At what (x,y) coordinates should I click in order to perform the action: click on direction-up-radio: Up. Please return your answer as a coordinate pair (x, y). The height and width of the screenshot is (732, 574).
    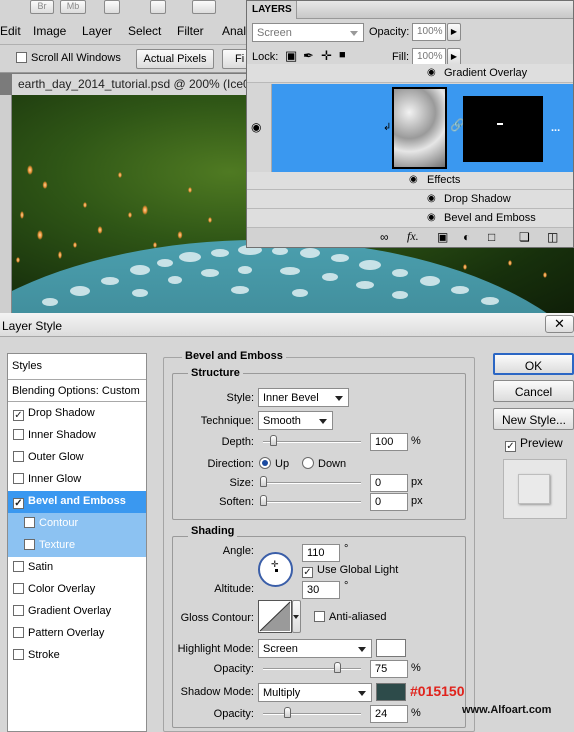
    Looking at the image, I should click on (274, 463).